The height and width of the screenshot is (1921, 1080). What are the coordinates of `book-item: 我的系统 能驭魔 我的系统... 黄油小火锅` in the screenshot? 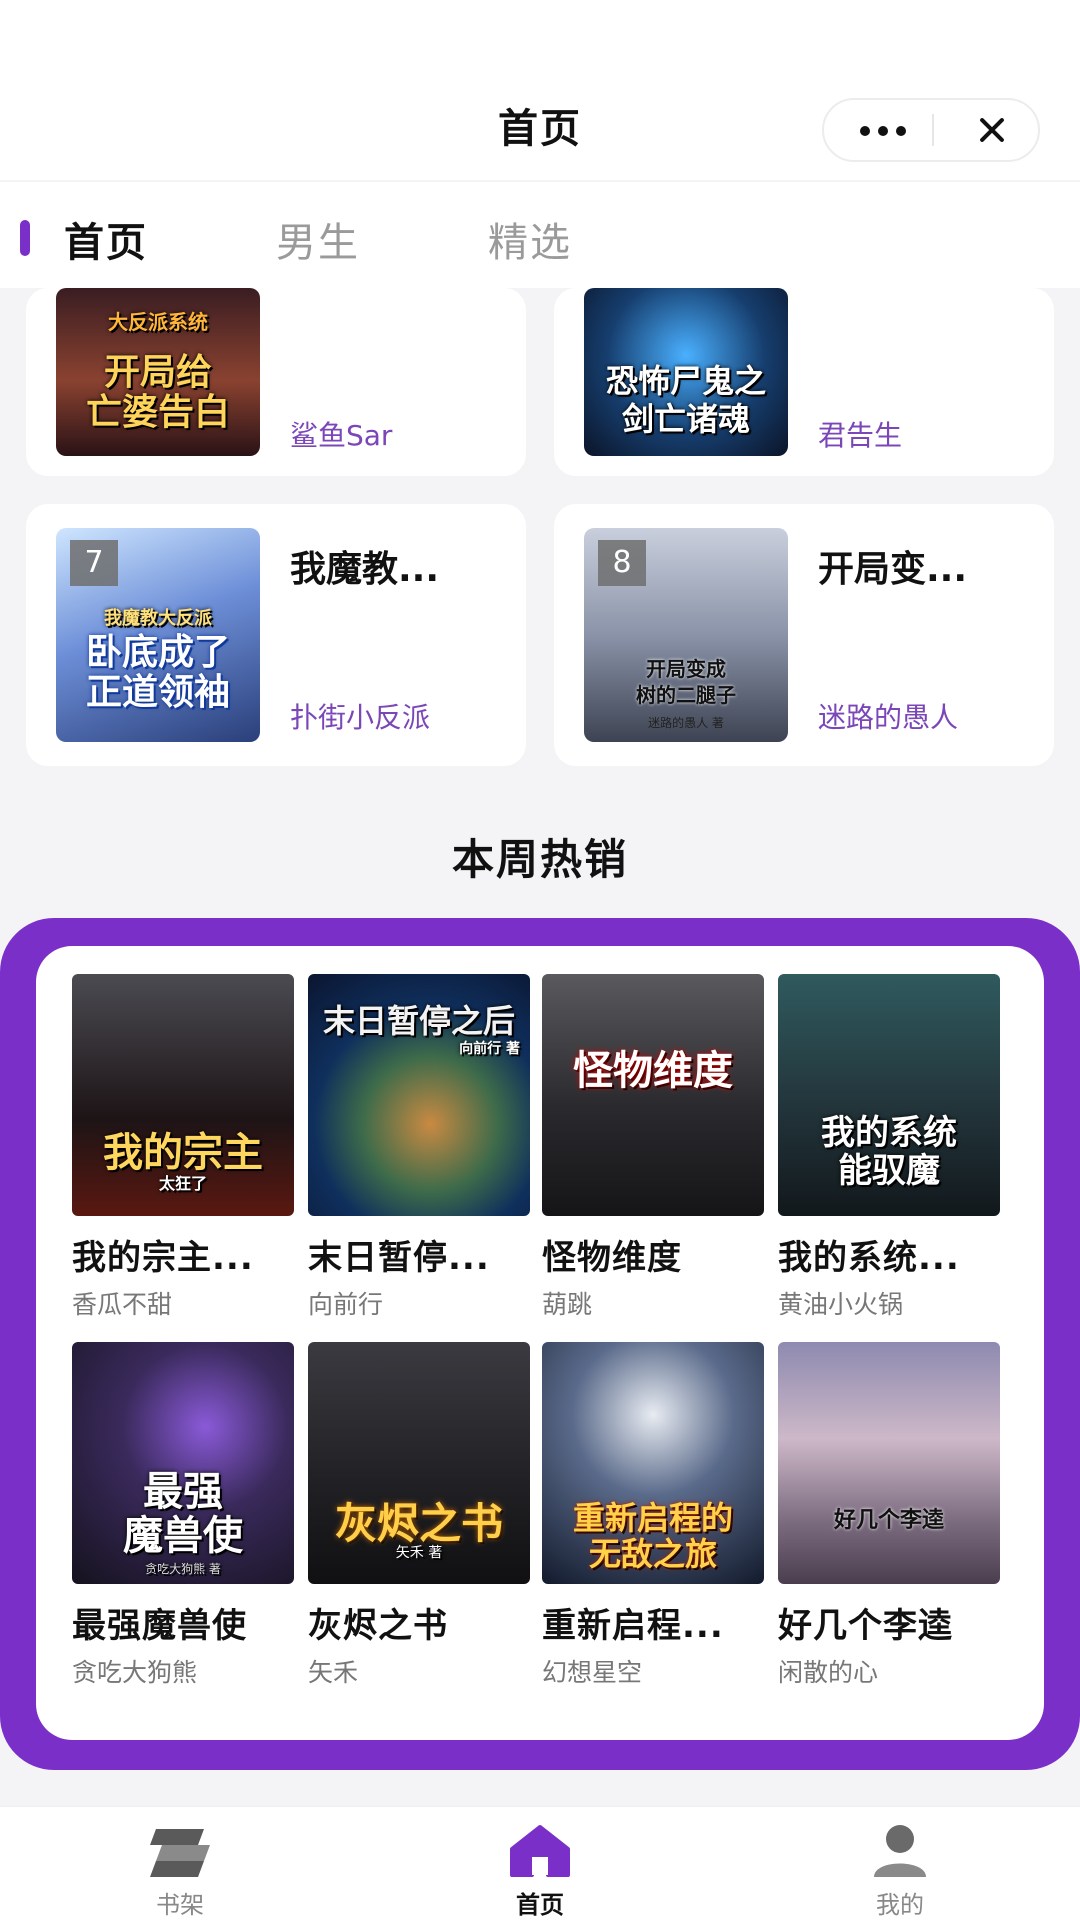 It's located at (889, 1147).